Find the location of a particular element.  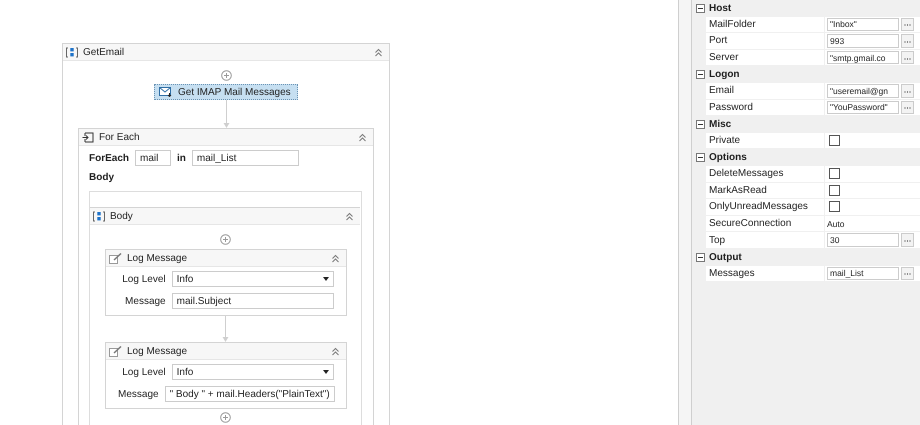

sequence-title: GetEmail is located at coordinates (104, 52).